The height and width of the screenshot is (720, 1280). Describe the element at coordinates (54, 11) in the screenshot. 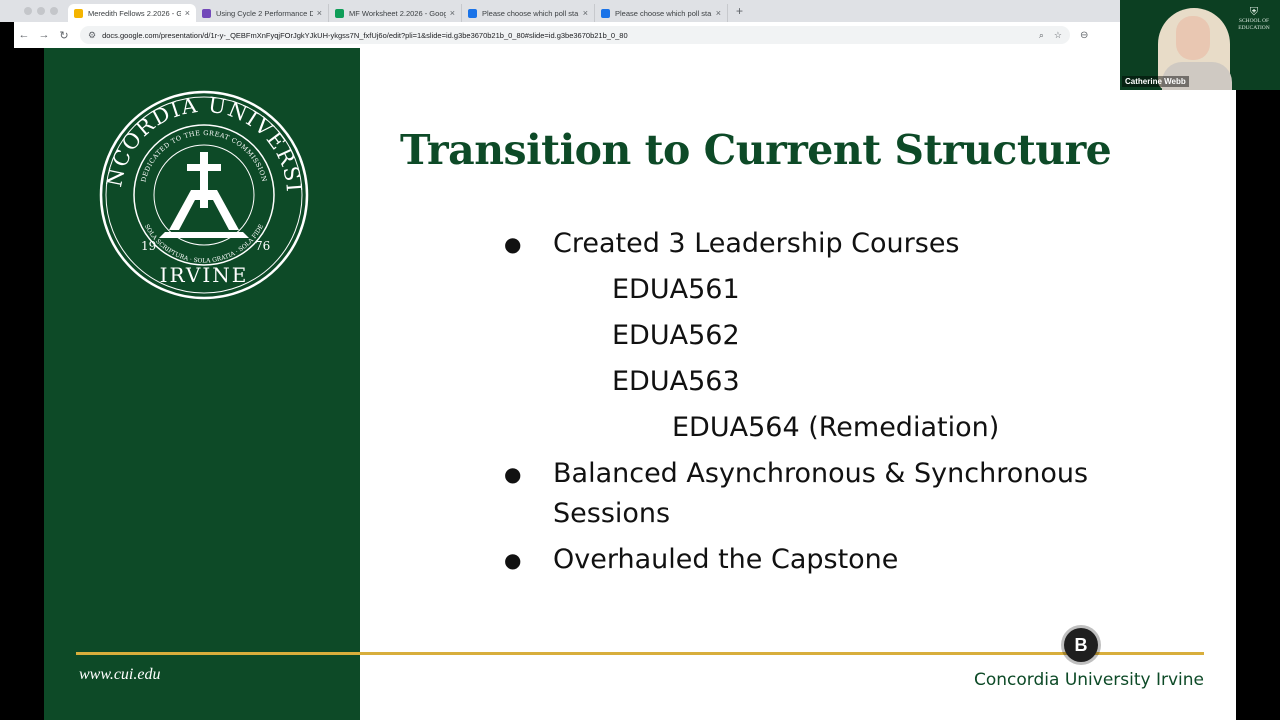

I see `maximize-window-icon` at that location.